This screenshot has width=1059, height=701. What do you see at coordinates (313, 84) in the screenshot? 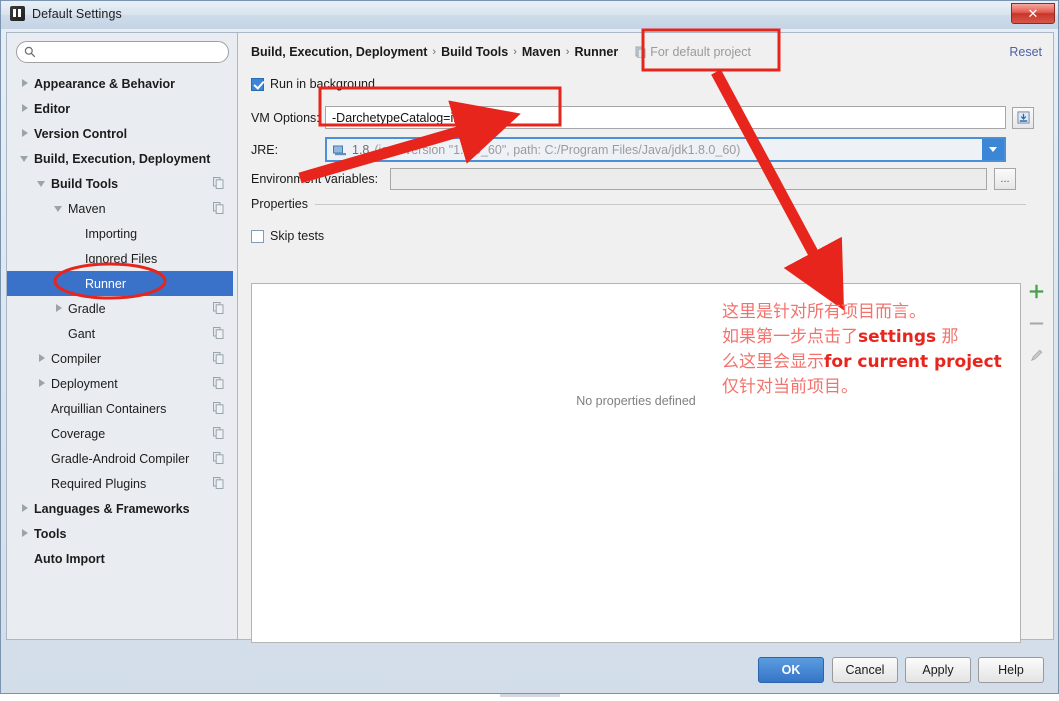
I see `run-in-background-row: Run in background` at bounding box center [313, 84].